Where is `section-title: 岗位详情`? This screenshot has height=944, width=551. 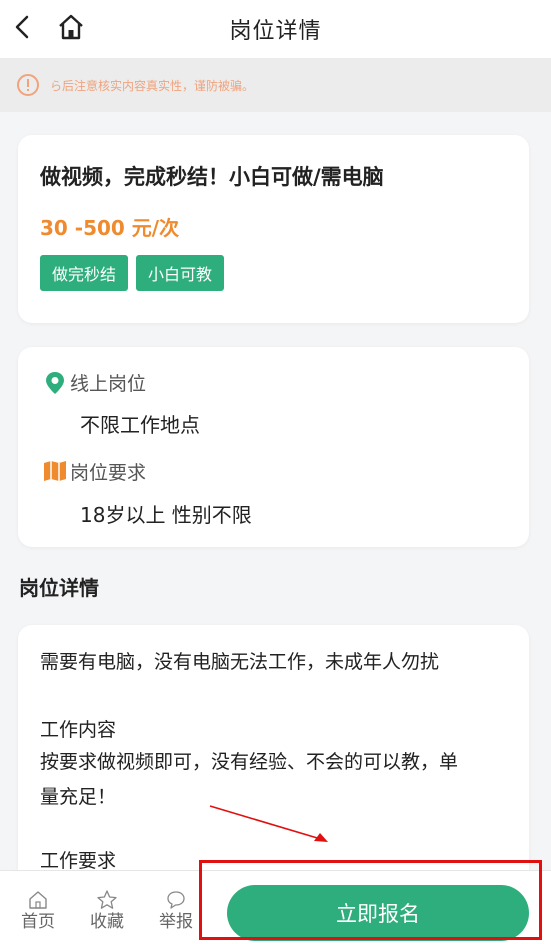
section-title: 岗位详情 is located at coordinates (59, 588).